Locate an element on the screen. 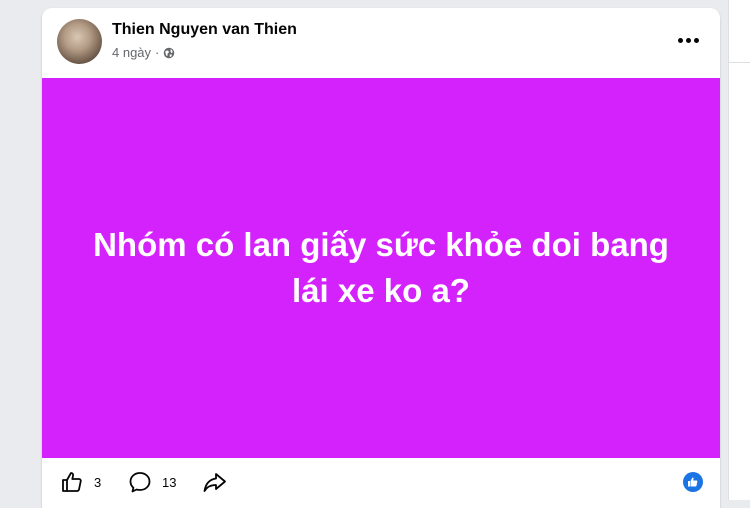  post-actions-bar: 3 13 is located at coordinates (381, 483).